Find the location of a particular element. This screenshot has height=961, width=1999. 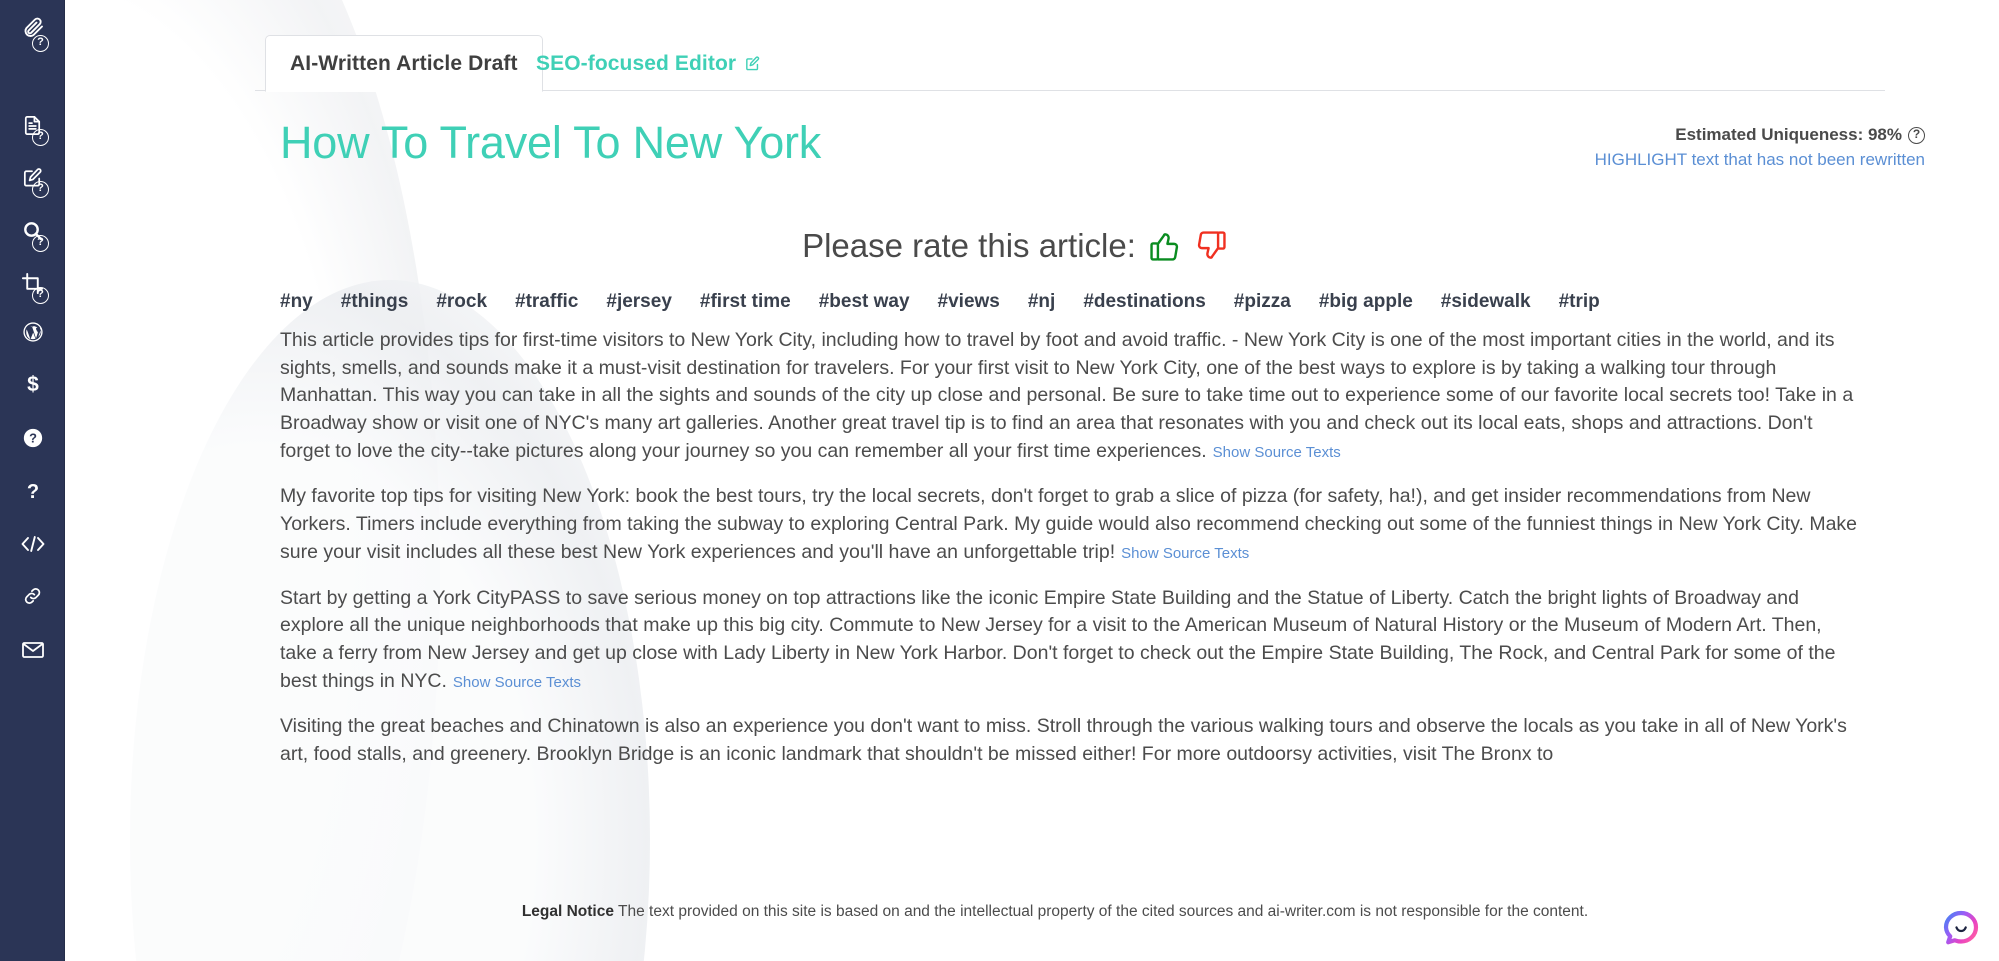

tag-item: #pizza is located at coordinates (1262, 302).